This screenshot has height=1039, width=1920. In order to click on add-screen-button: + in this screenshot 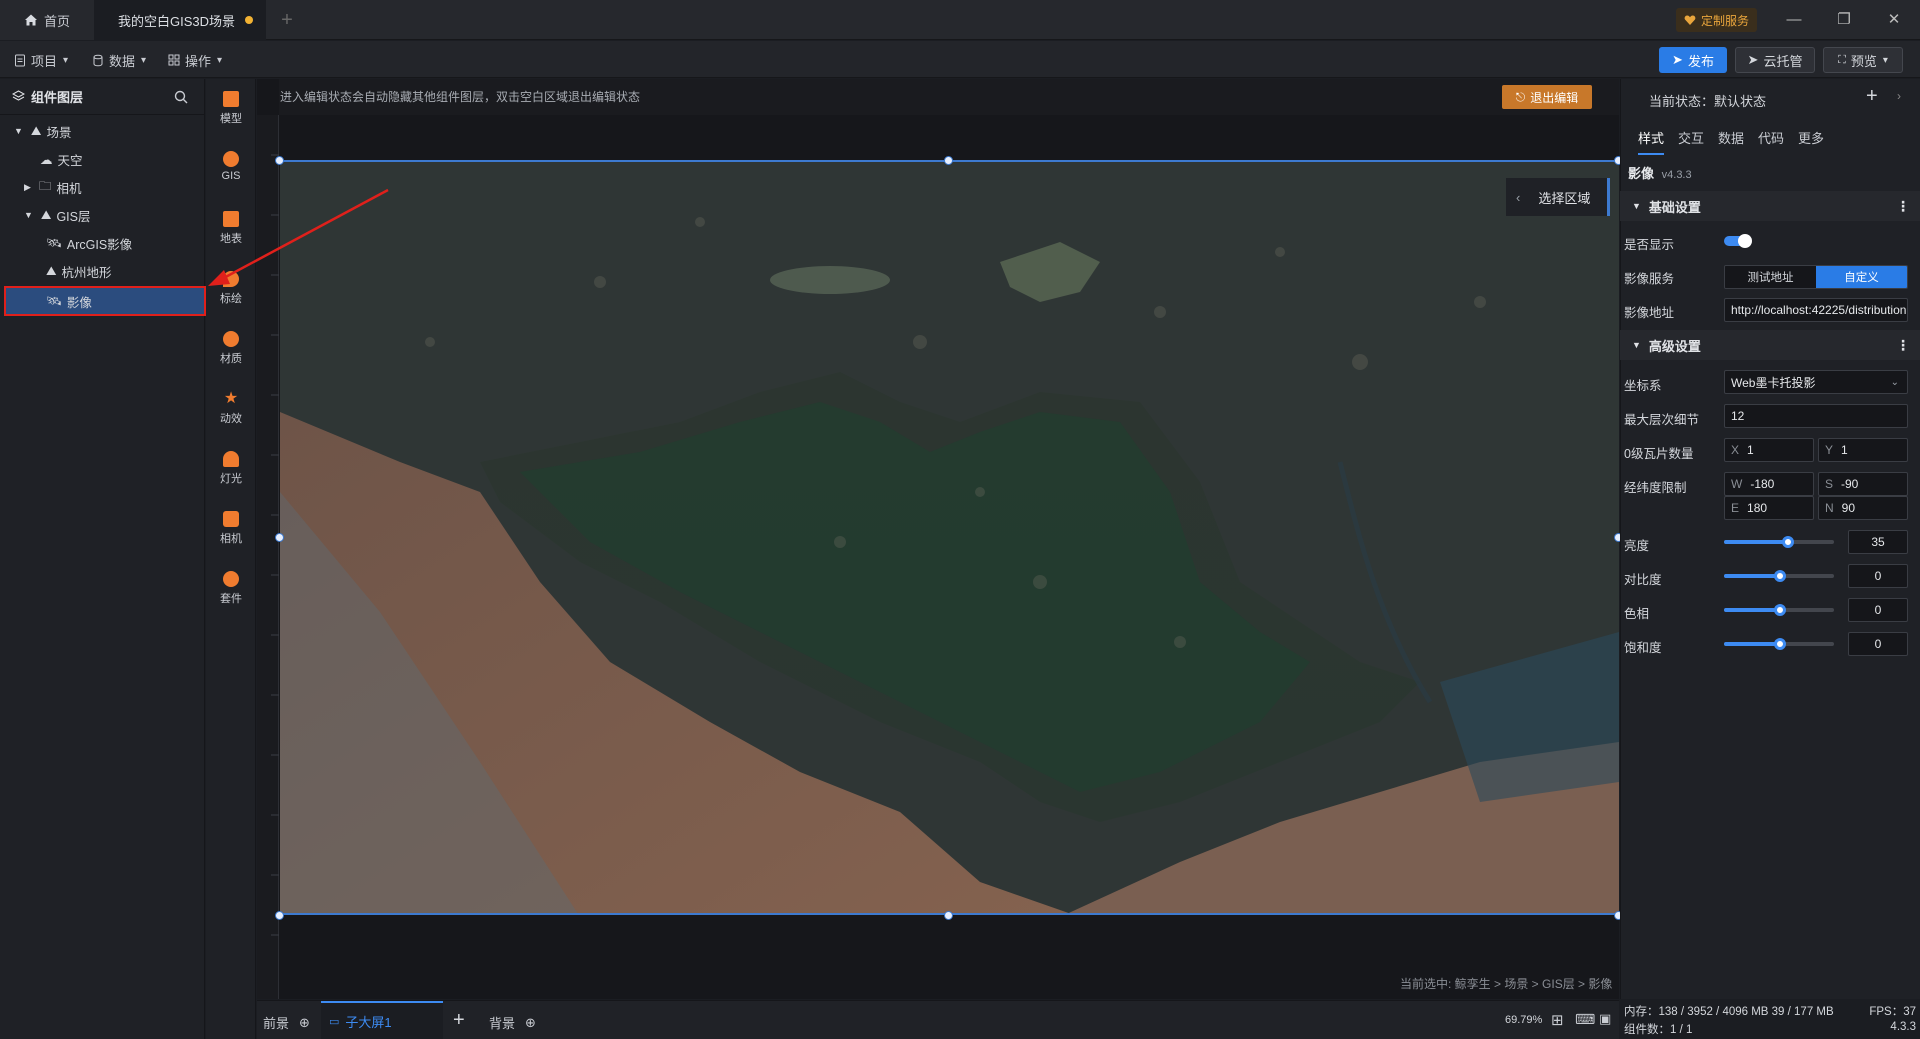, I will do `click(459, 1020)`.